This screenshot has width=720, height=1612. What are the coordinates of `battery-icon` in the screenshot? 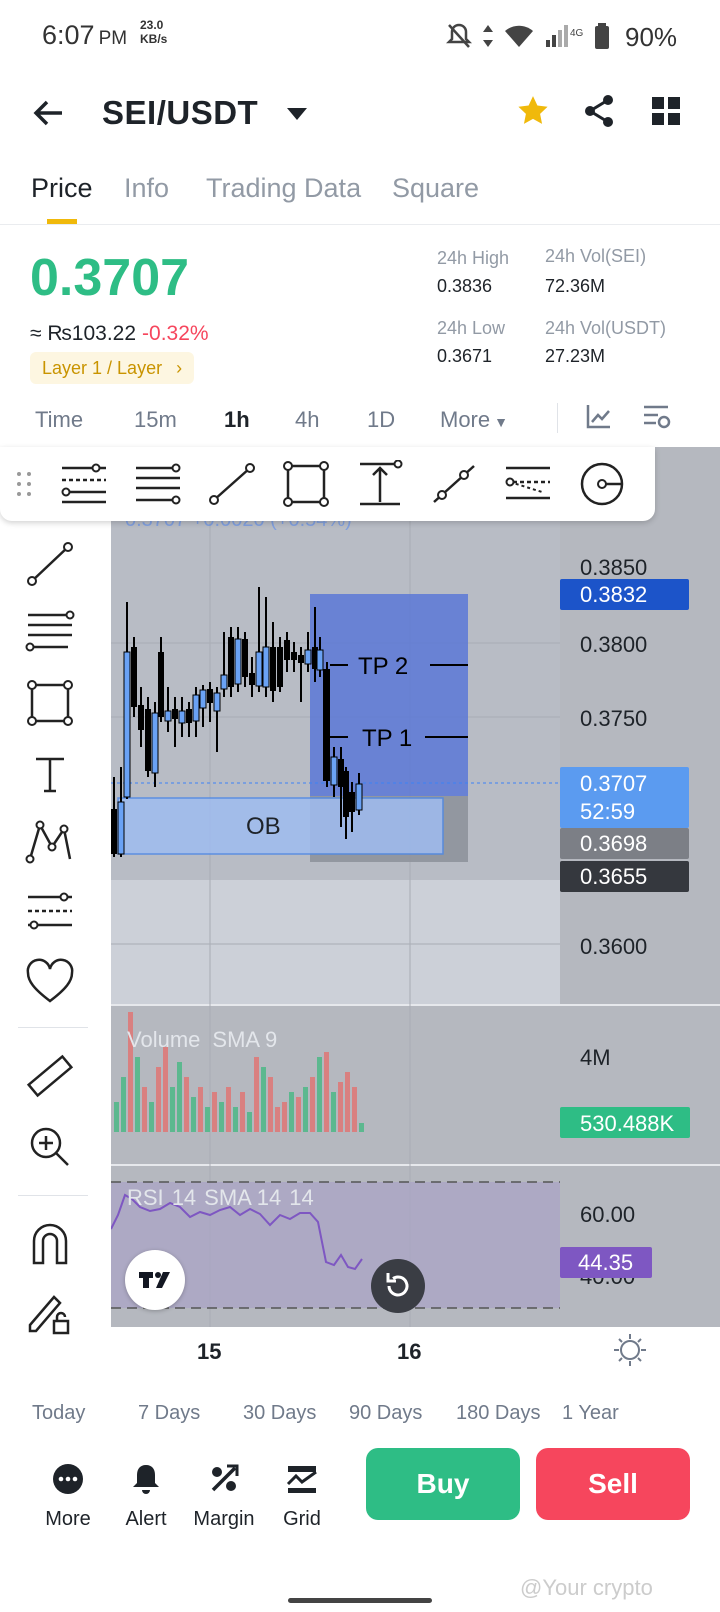 It's located at (602, 36).